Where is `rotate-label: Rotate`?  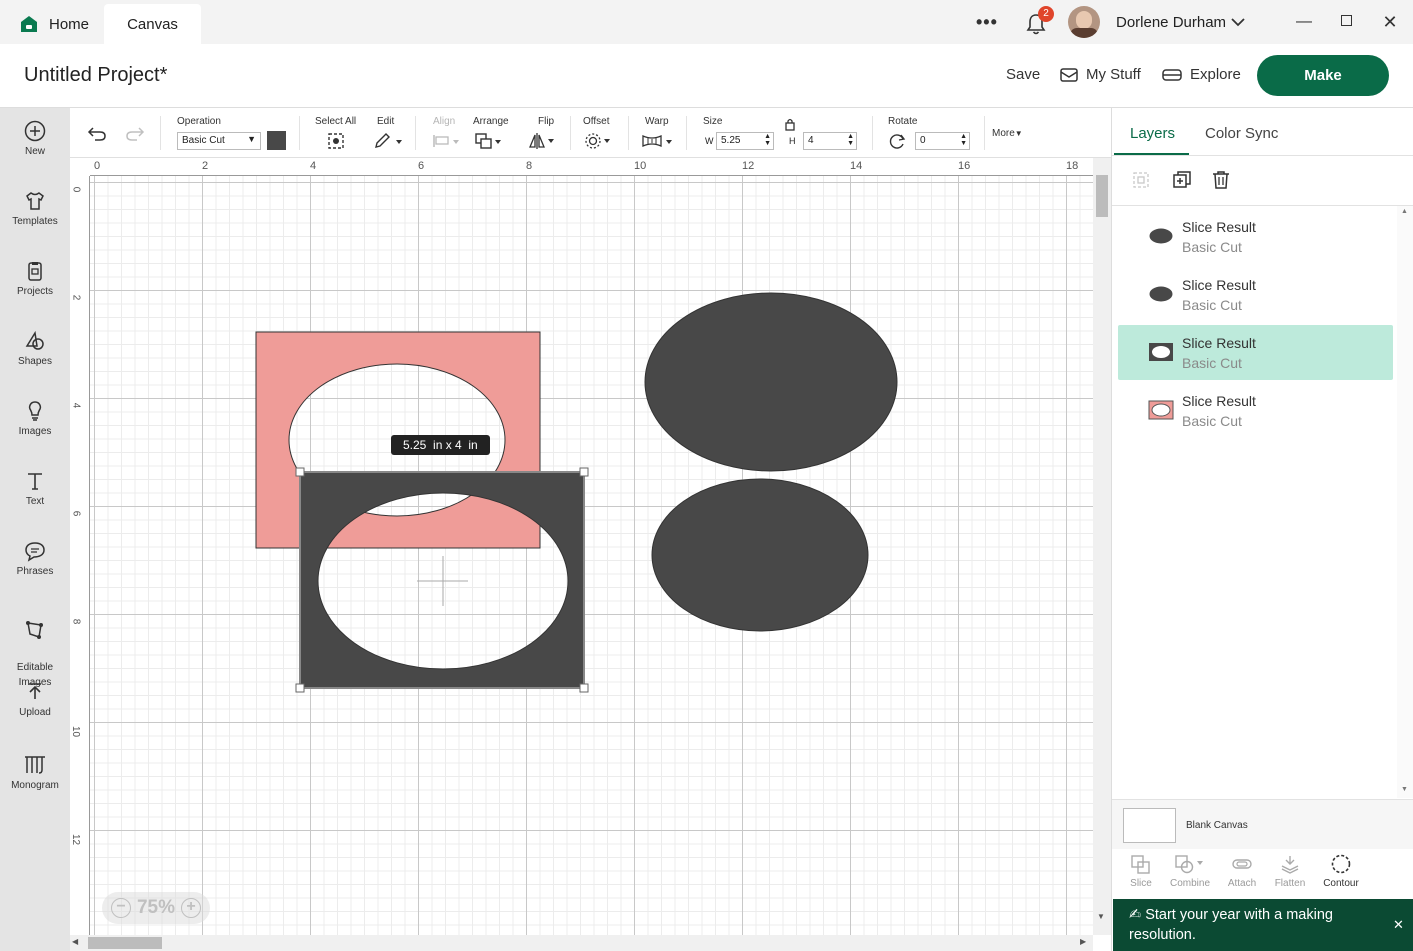 rotate-label: Rotate is located at coordinates (903, 121).